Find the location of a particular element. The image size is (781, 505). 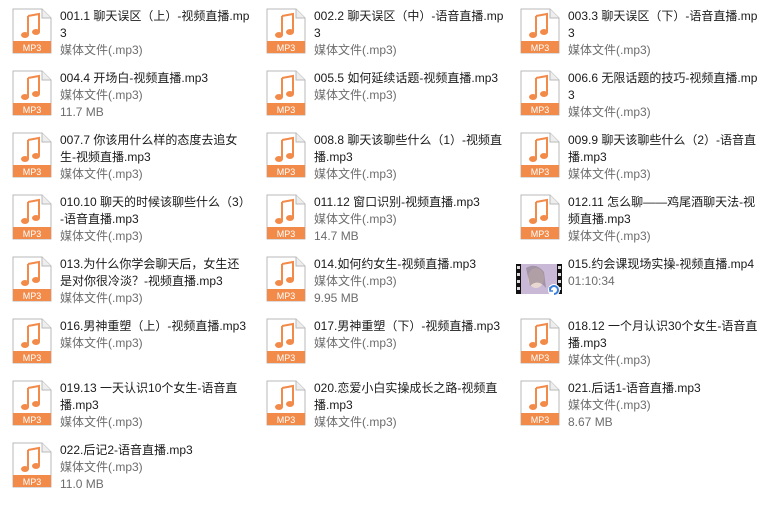

file-item: MP3 009.9 聊天该聊些什么（2）-语音直播.mp3 媒体文件(.mp3) is located at coordinates (633, 162).